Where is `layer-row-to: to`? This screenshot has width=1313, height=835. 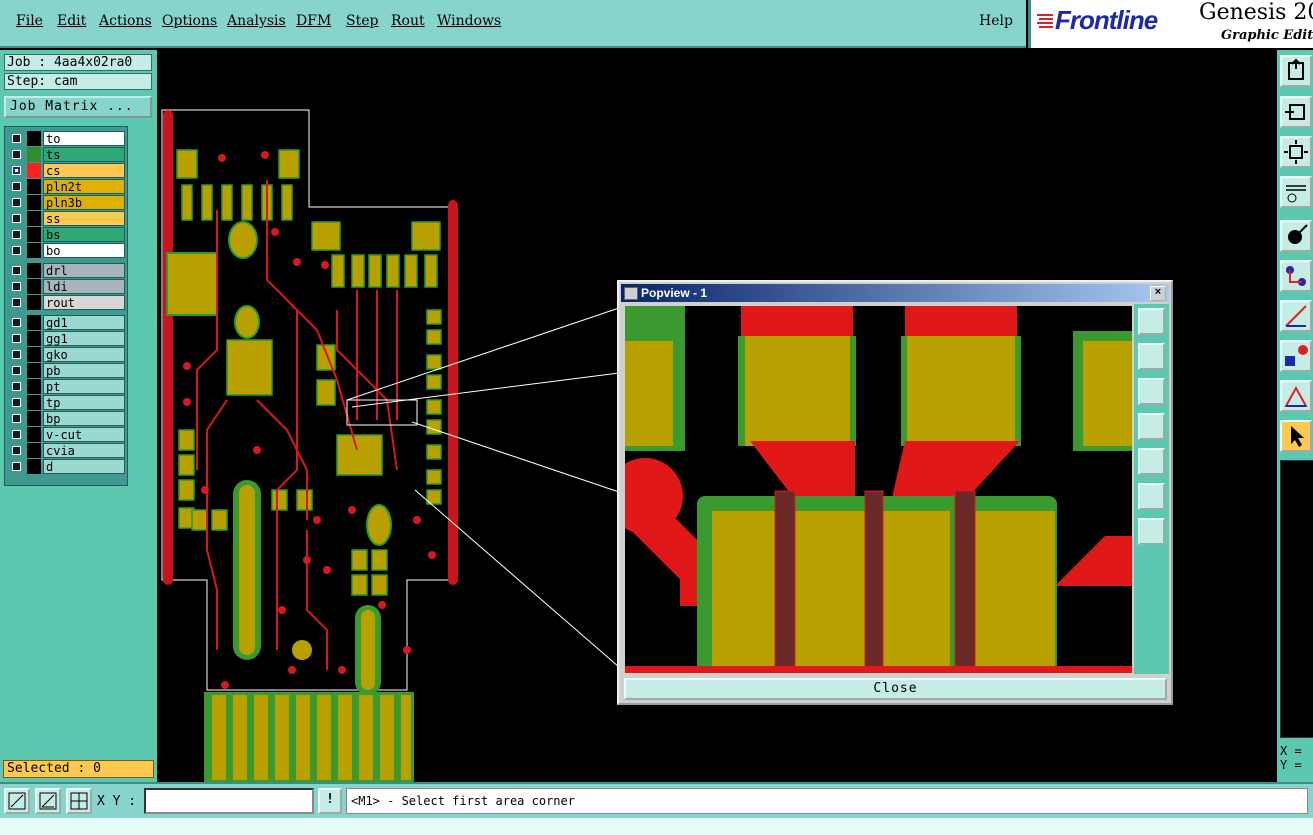 layer-row-to: to is located at coordinates (66, 138).